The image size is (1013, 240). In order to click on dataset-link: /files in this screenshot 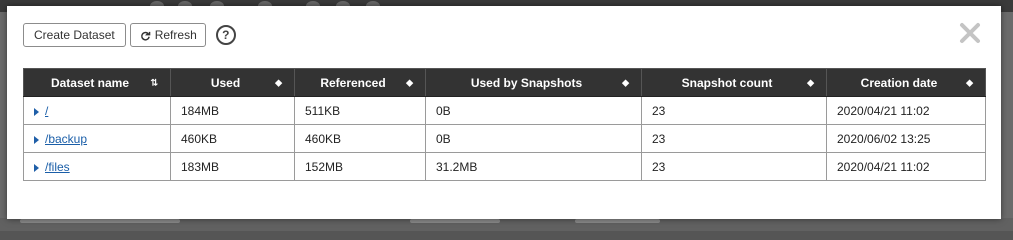, I will do `click(57, 167)`.